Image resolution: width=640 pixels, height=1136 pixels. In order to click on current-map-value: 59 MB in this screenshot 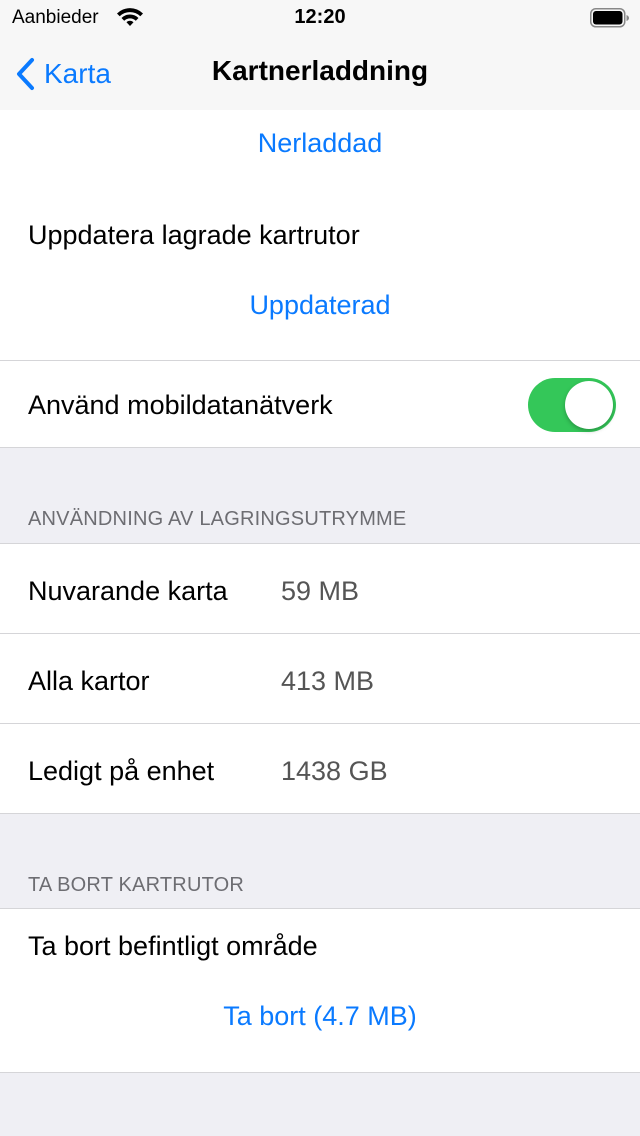, I will do `click(320, 591)`.